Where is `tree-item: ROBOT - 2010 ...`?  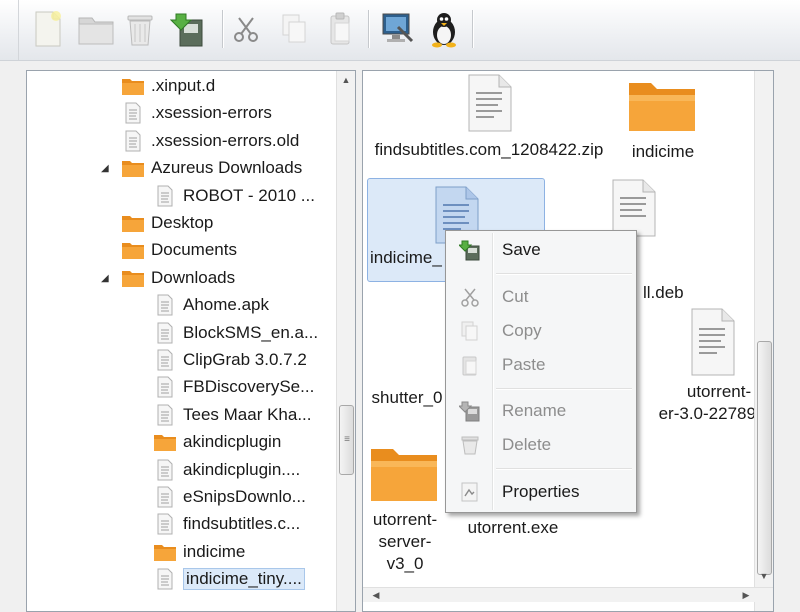 tree-item: ROBOT - 2010 ... is located at coordinates (234, 196).